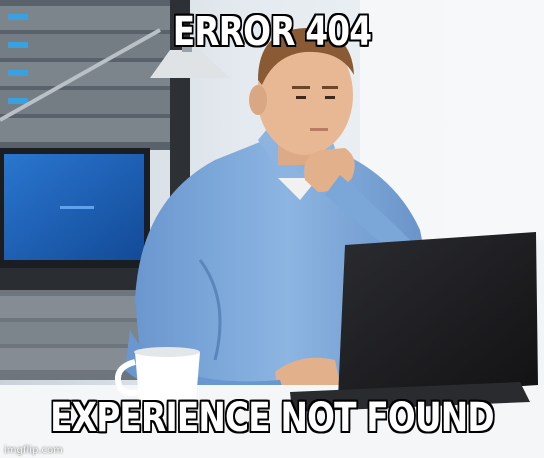 This screenshot has height=458, width=544. What do you see at coordinates (272, 418) in the screenshot?
I see `bottom-caption: EXPERIENCE NOT FOUND` at bounding box center [272, 418].